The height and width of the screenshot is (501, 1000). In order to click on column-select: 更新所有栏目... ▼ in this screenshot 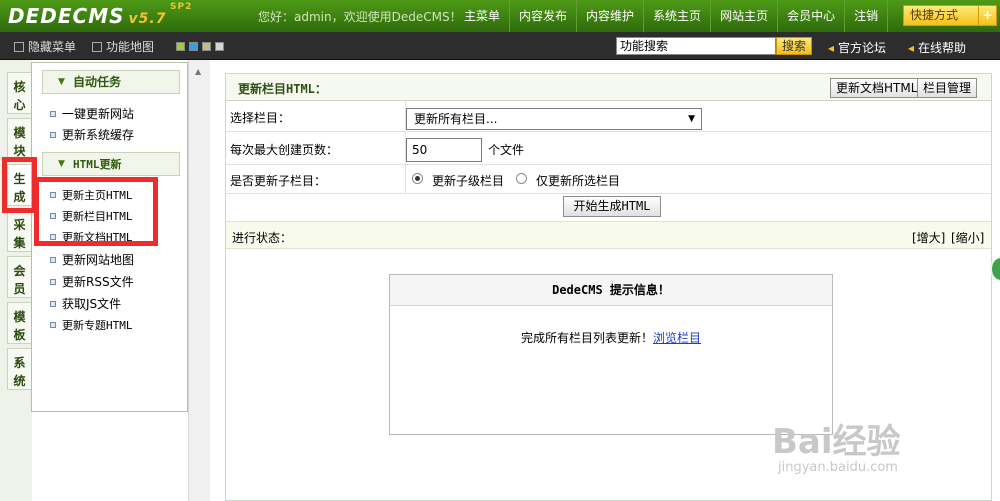, I will do `click(554, 119)`.